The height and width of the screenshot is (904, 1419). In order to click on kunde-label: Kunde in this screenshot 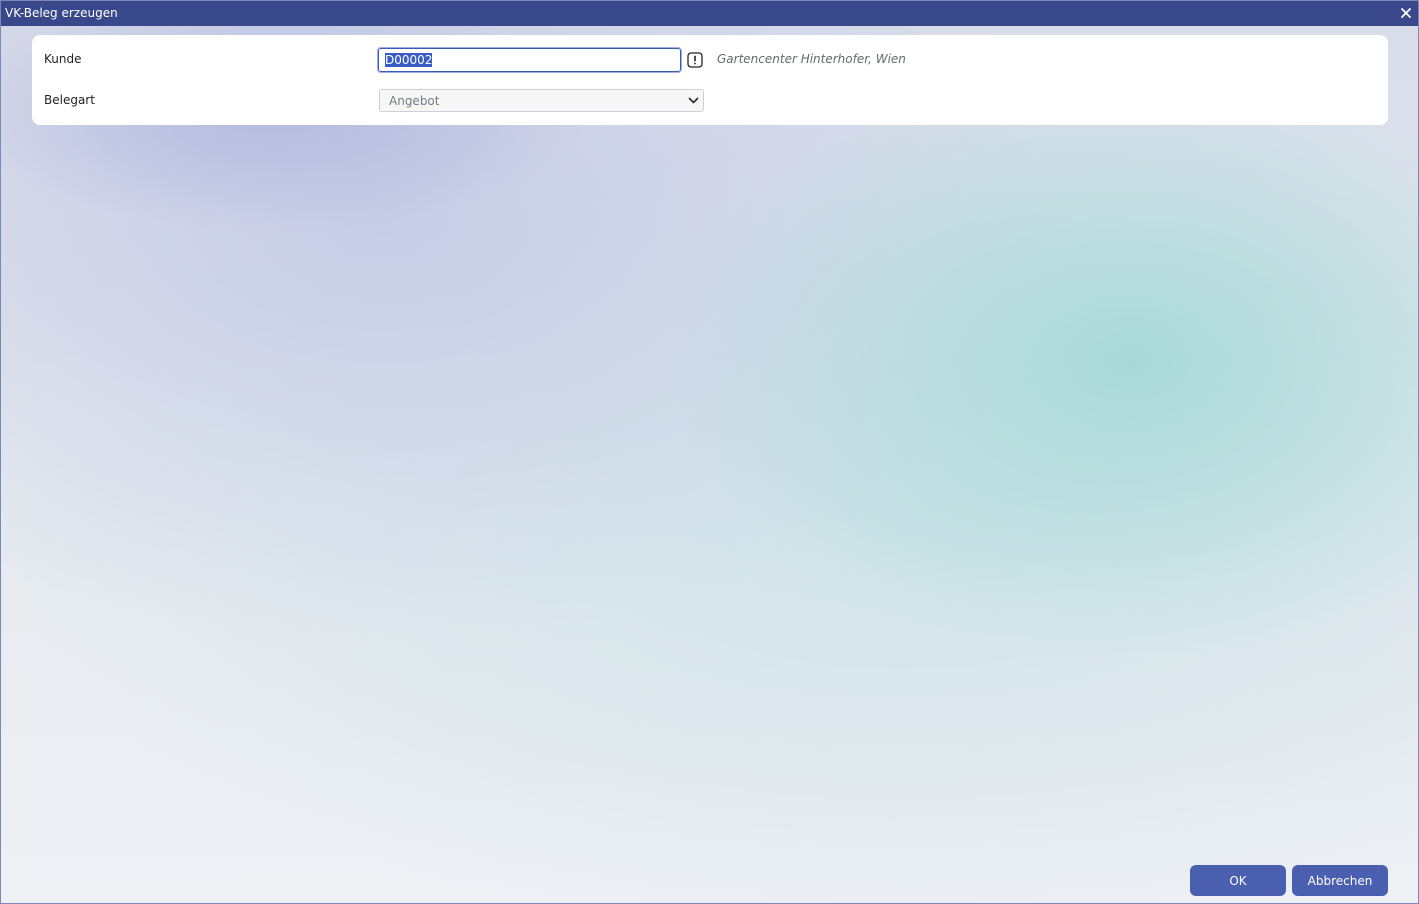, I will do `click(63, 59)`.